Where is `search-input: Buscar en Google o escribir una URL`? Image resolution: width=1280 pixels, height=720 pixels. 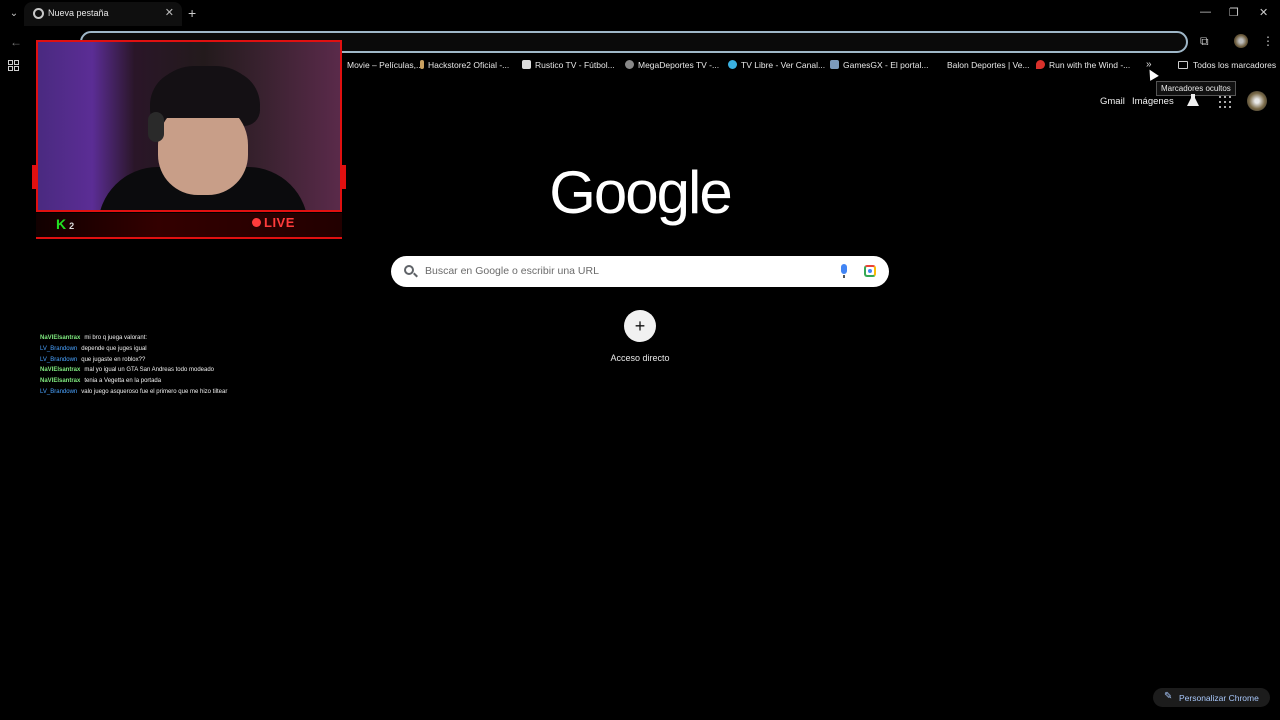 search-input: Buscar en Google o escribir una URL is located at coordinates (640, 271).